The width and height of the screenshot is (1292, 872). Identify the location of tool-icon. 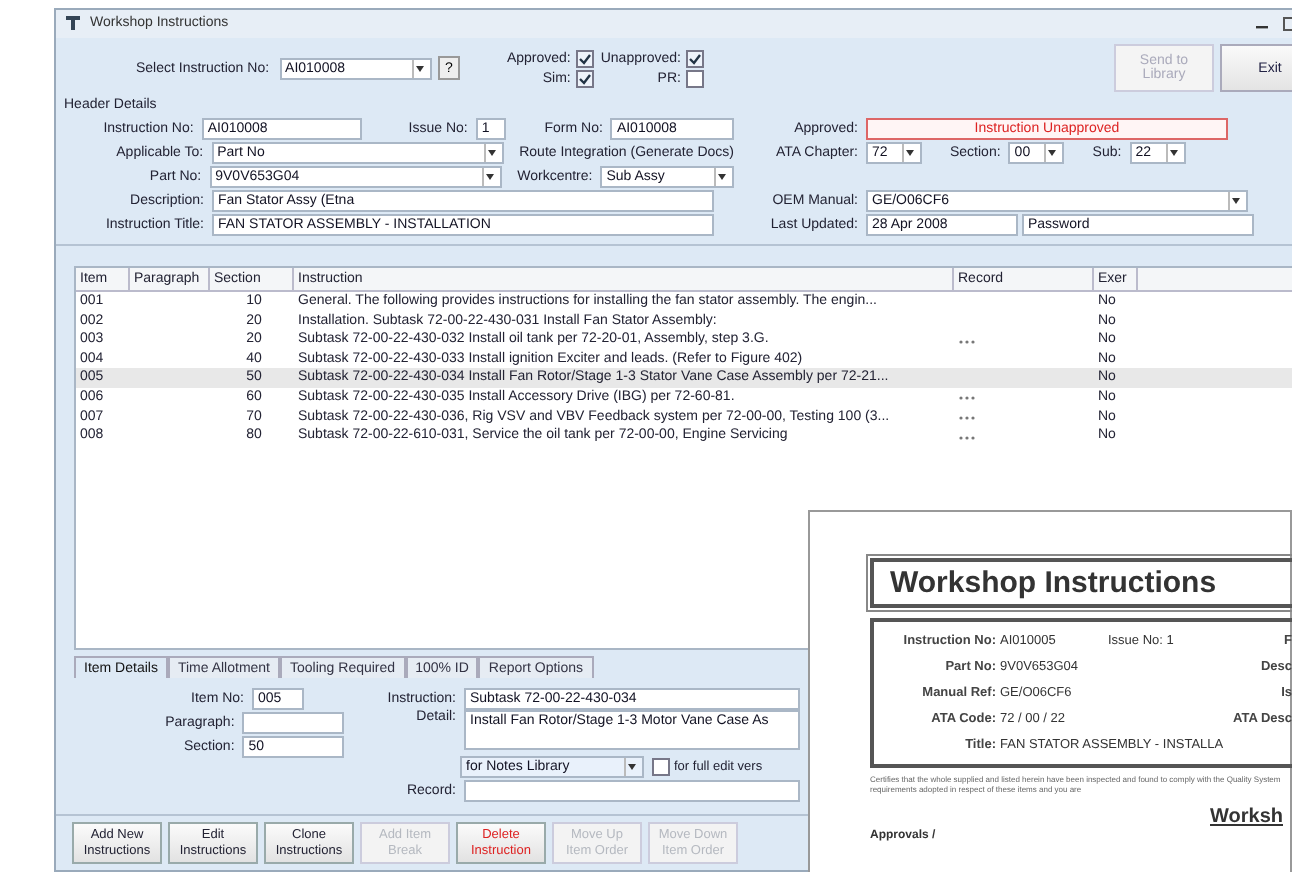
(73, 23).